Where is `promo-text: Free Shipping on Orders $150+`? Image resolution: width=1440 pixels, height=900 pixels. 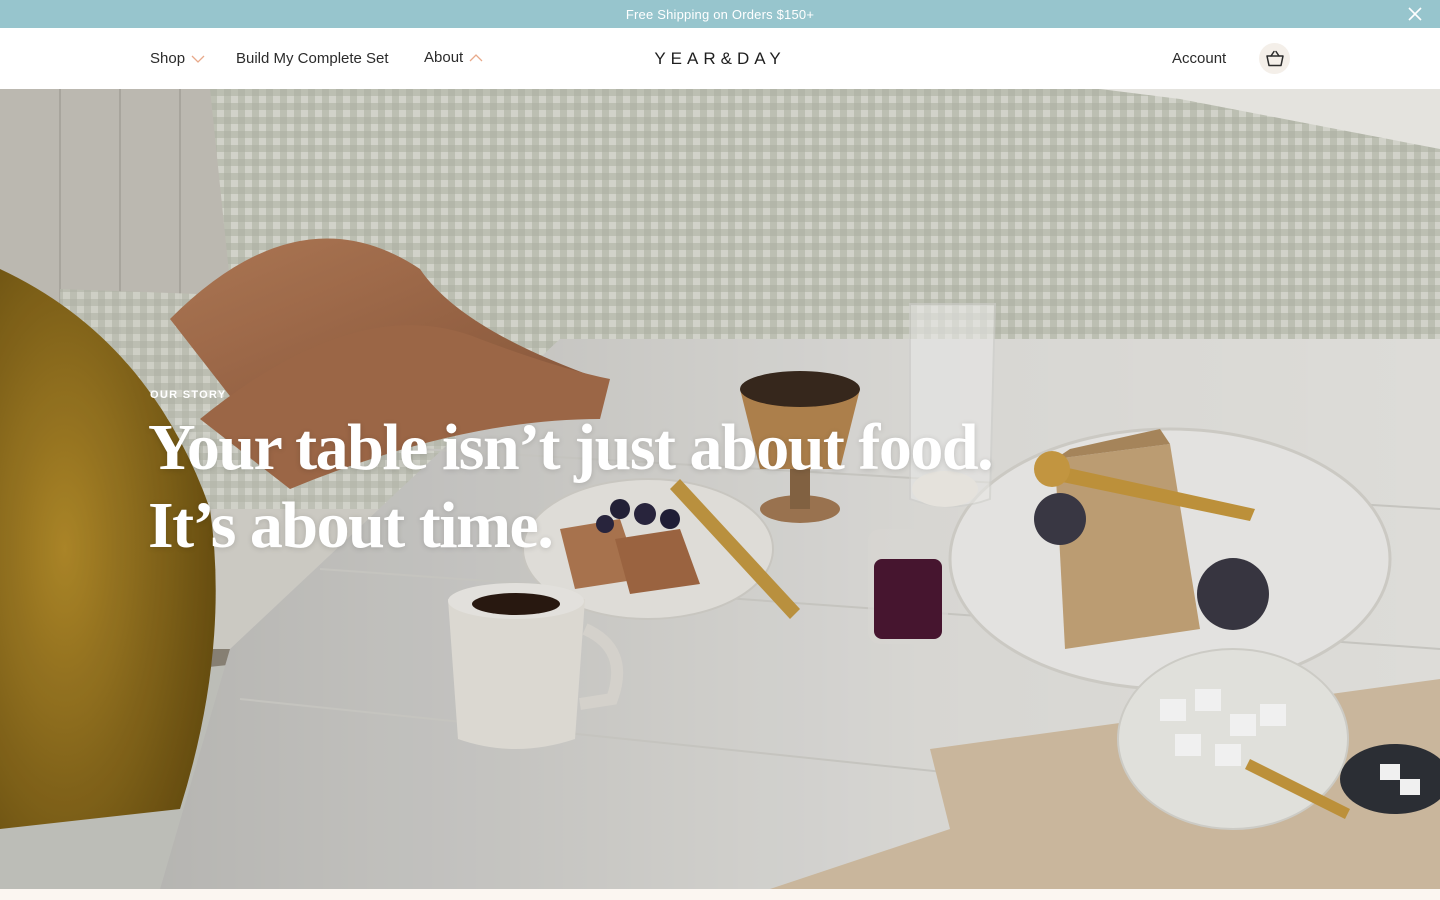 promo-text: Free Shipping on Orders $150+ is located at coordinates (720, 14).